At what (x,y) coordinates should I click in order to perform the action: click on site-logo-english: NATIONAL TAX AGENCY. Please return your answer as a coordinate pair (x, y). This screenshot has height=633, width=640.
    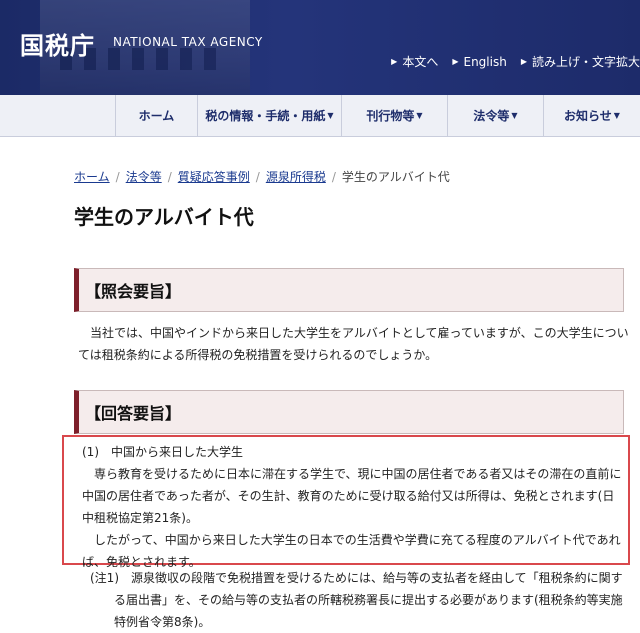
    Looking at the image, I should click on (188, 42).